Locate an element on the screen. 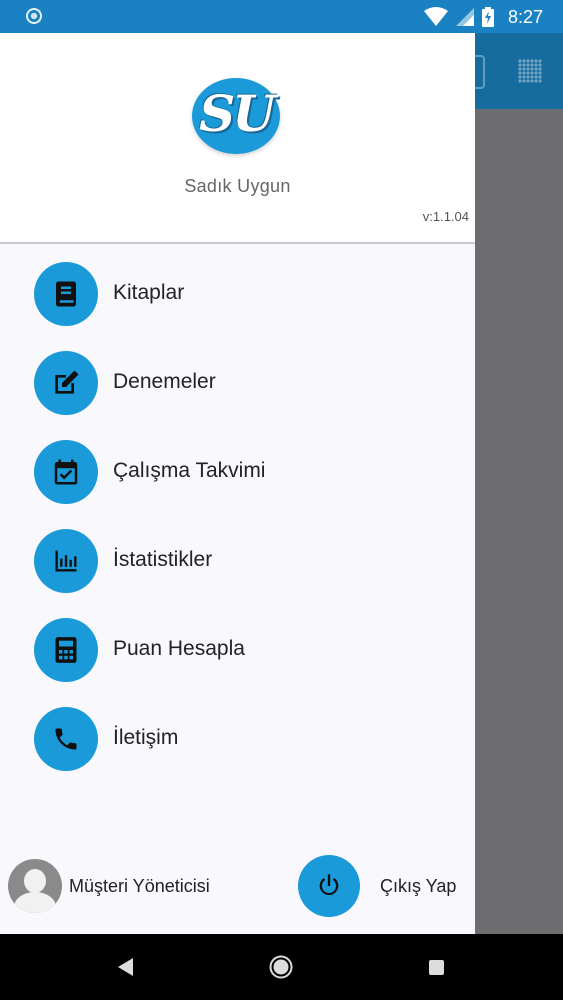 The height and width of the screenshot is (1000, 563). recent-apps-icon is located at coordinates (436, 967).